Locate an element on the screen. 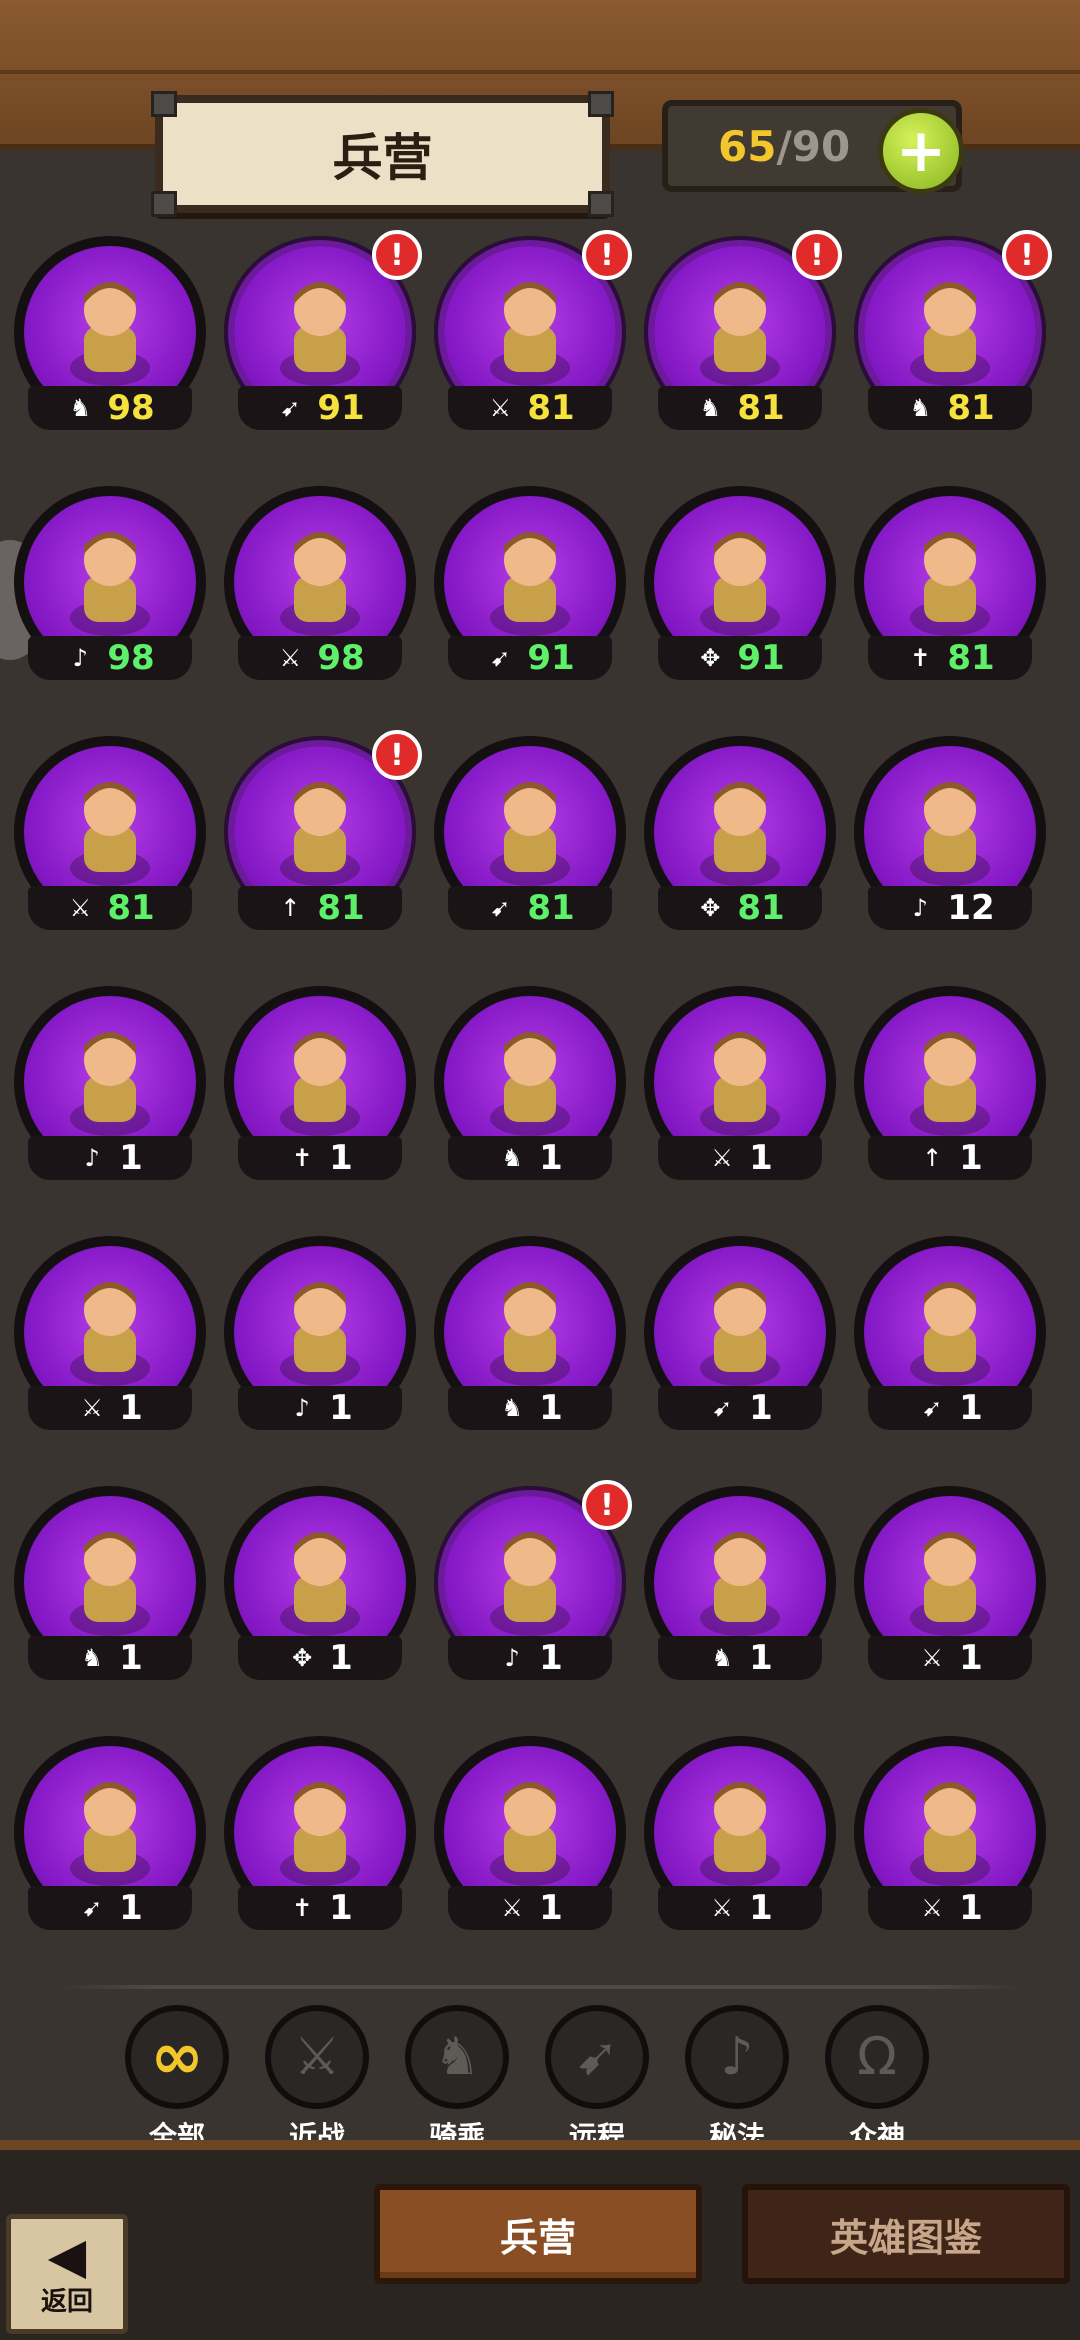 The width and height of the screenshot is (1080, 2340). corner-bracket is located at coordinates (601, 204).